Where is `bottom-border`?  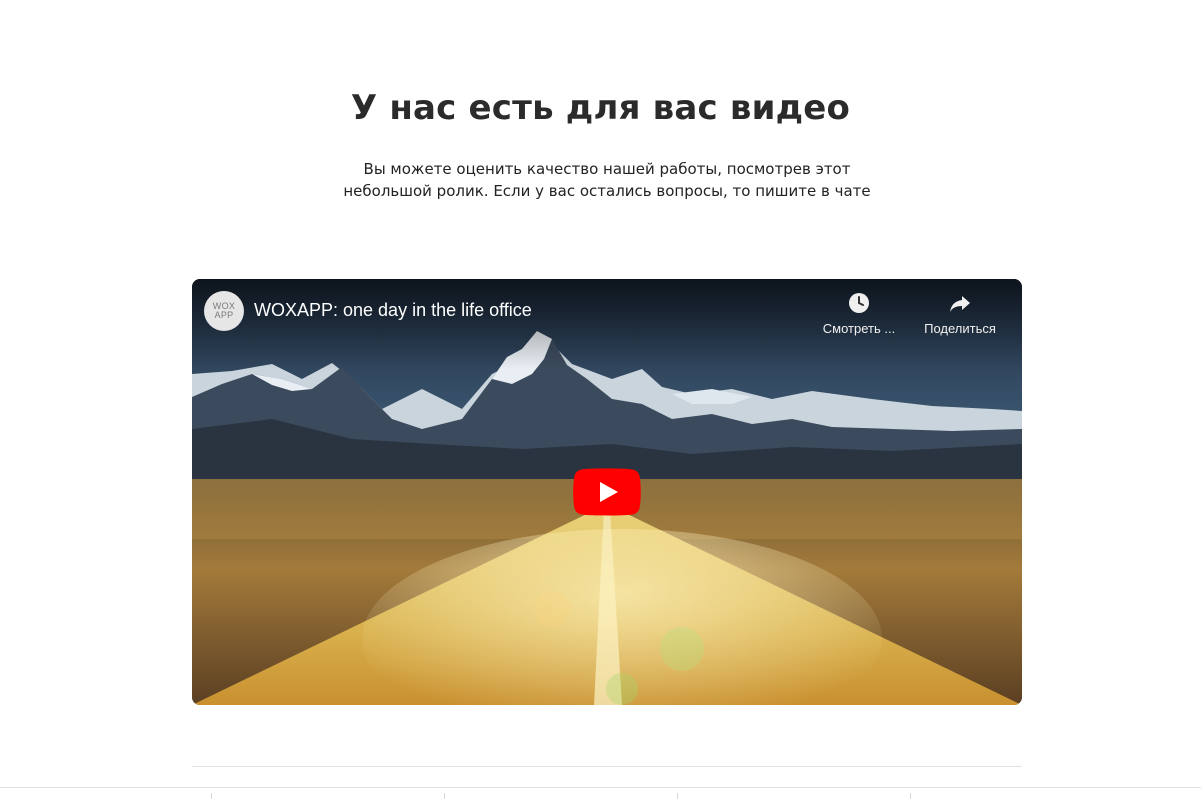
bottom-border is located at coordinates (600, 787).